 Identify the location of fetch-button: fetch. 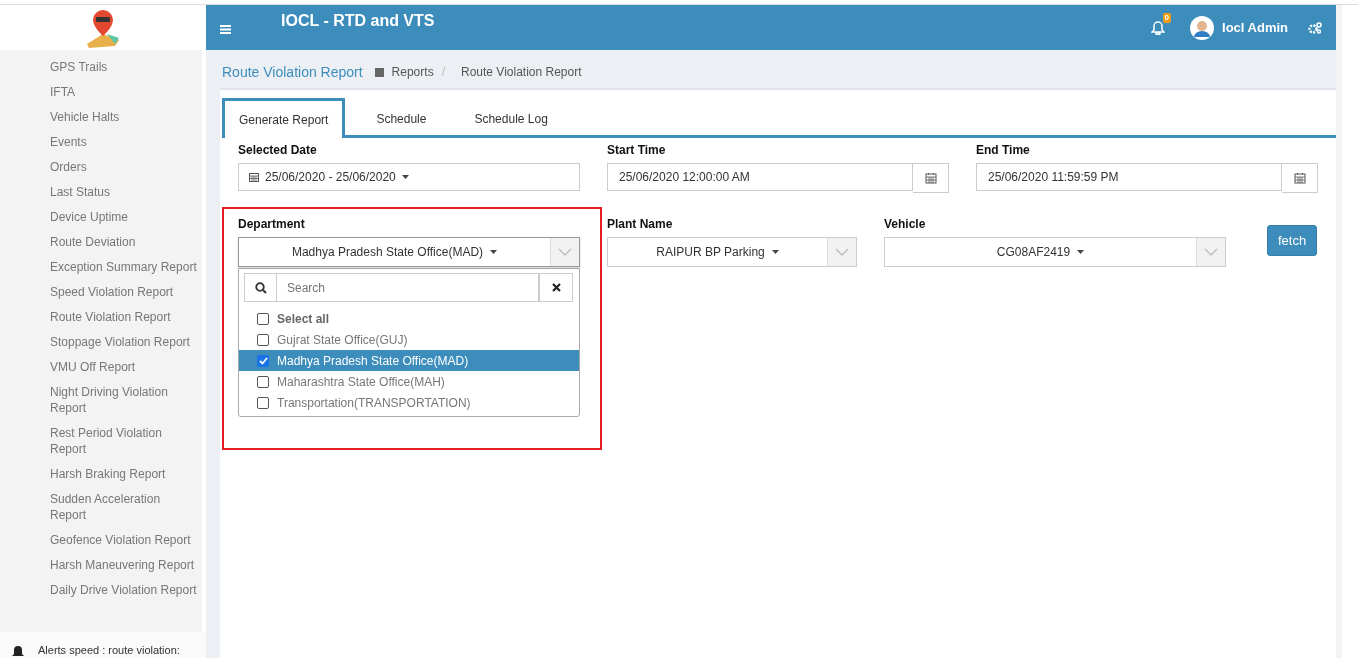
(1292, 240).